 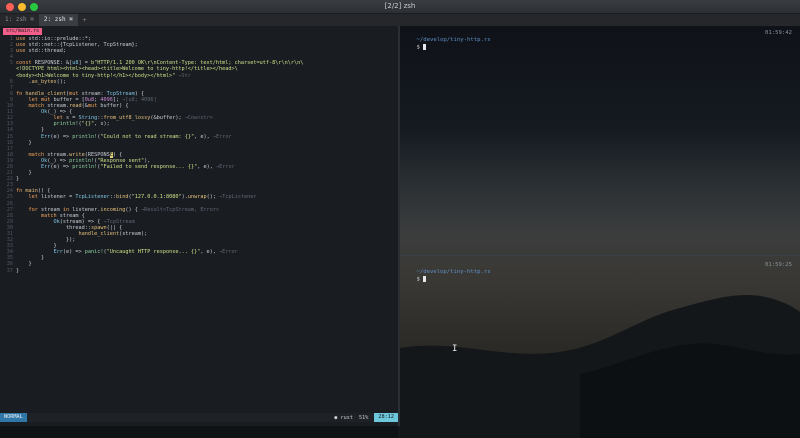 I want to click on terminal-bottom-time: 01:59:25, so click(x=778, y=265).